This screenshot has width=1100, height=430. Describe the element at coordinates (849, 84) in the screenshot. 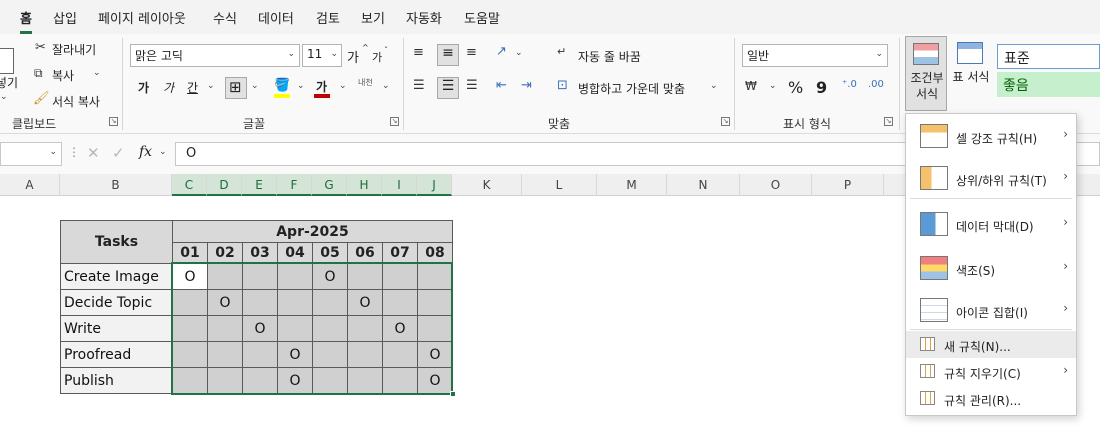

I see `increase-decimal-icon: ⁺.0` at that location.